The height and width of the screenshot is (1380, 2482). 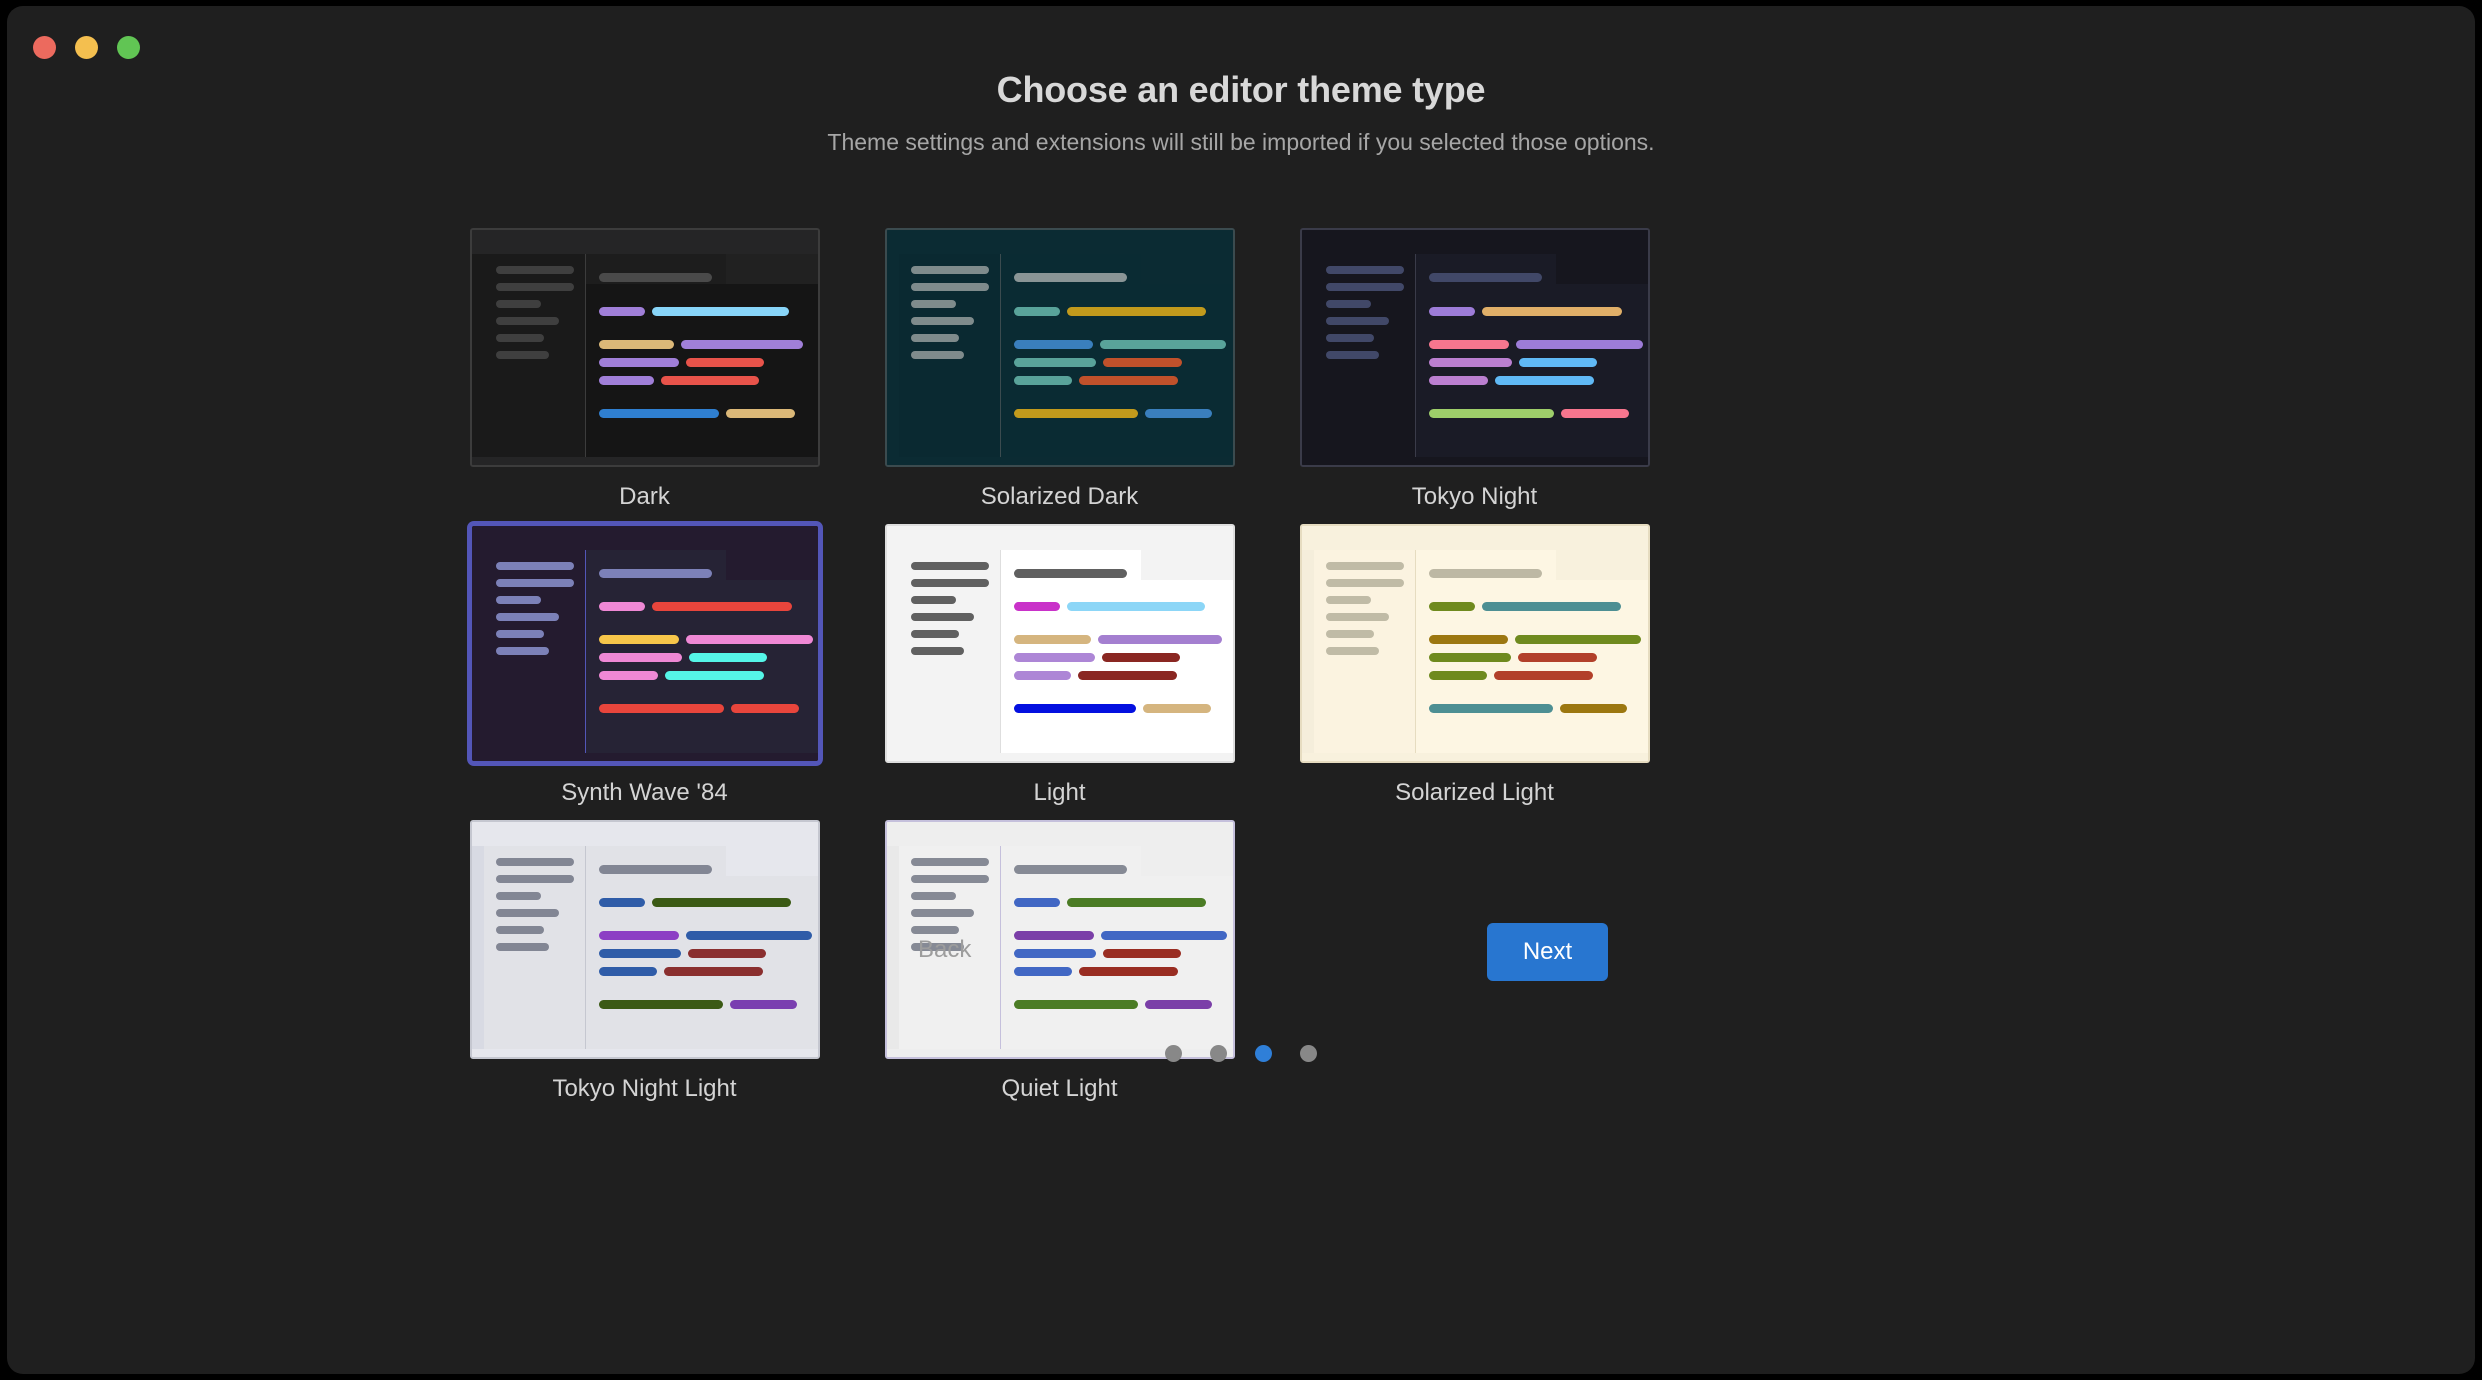 I want to click on theme-option-tokyo-night-light, so click(x=644, y=939).